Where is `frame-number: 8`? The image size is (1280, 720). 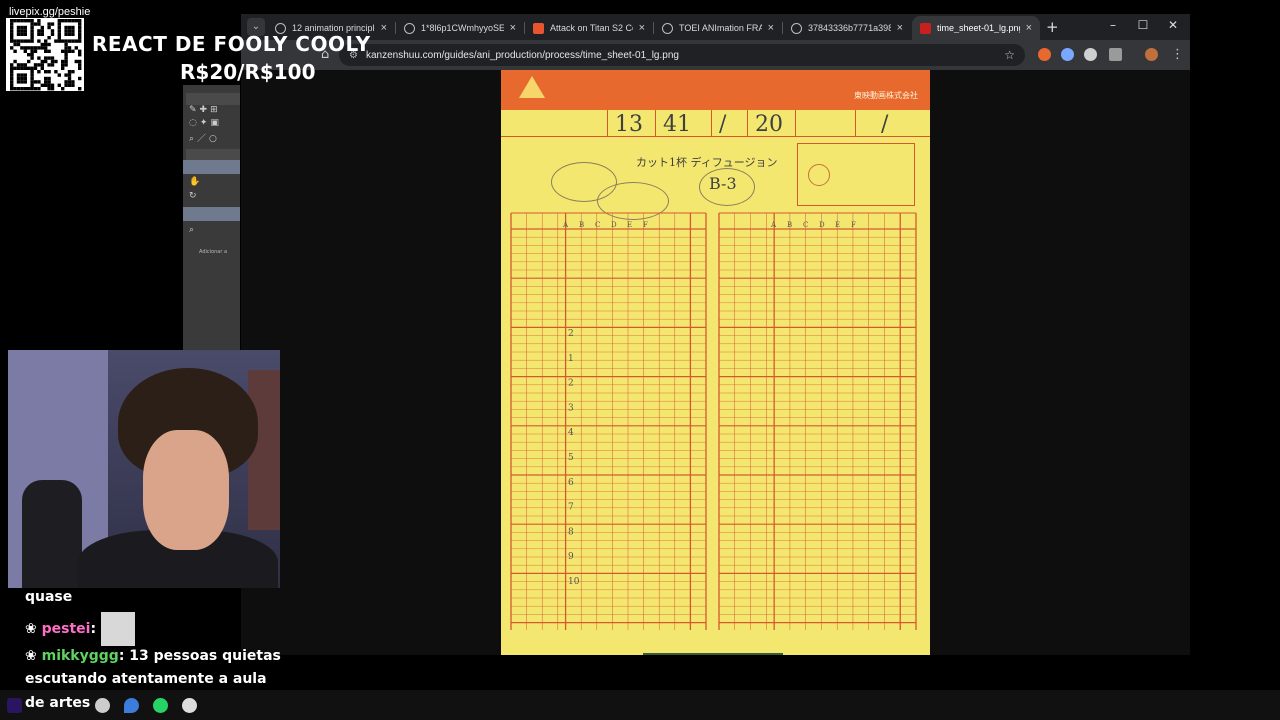 frame-number: 8 is located at coordinates (571, 532).